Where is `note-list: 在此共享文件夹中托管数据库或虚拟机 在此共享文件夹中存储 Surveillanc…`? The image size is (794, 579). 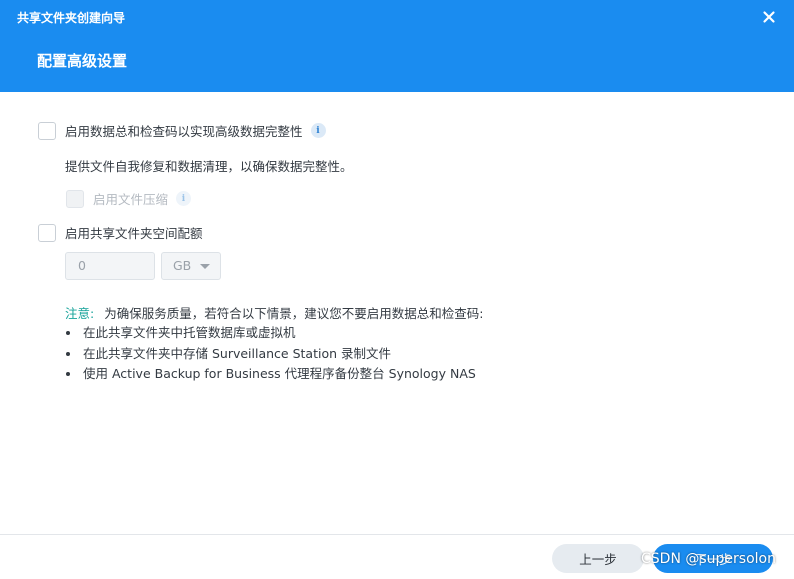
note-list: 在此共享文件夹中托管数据库或虚拟机 在此共享文件夹中存储 Surveillanc… is located at coordinates (270, 354).